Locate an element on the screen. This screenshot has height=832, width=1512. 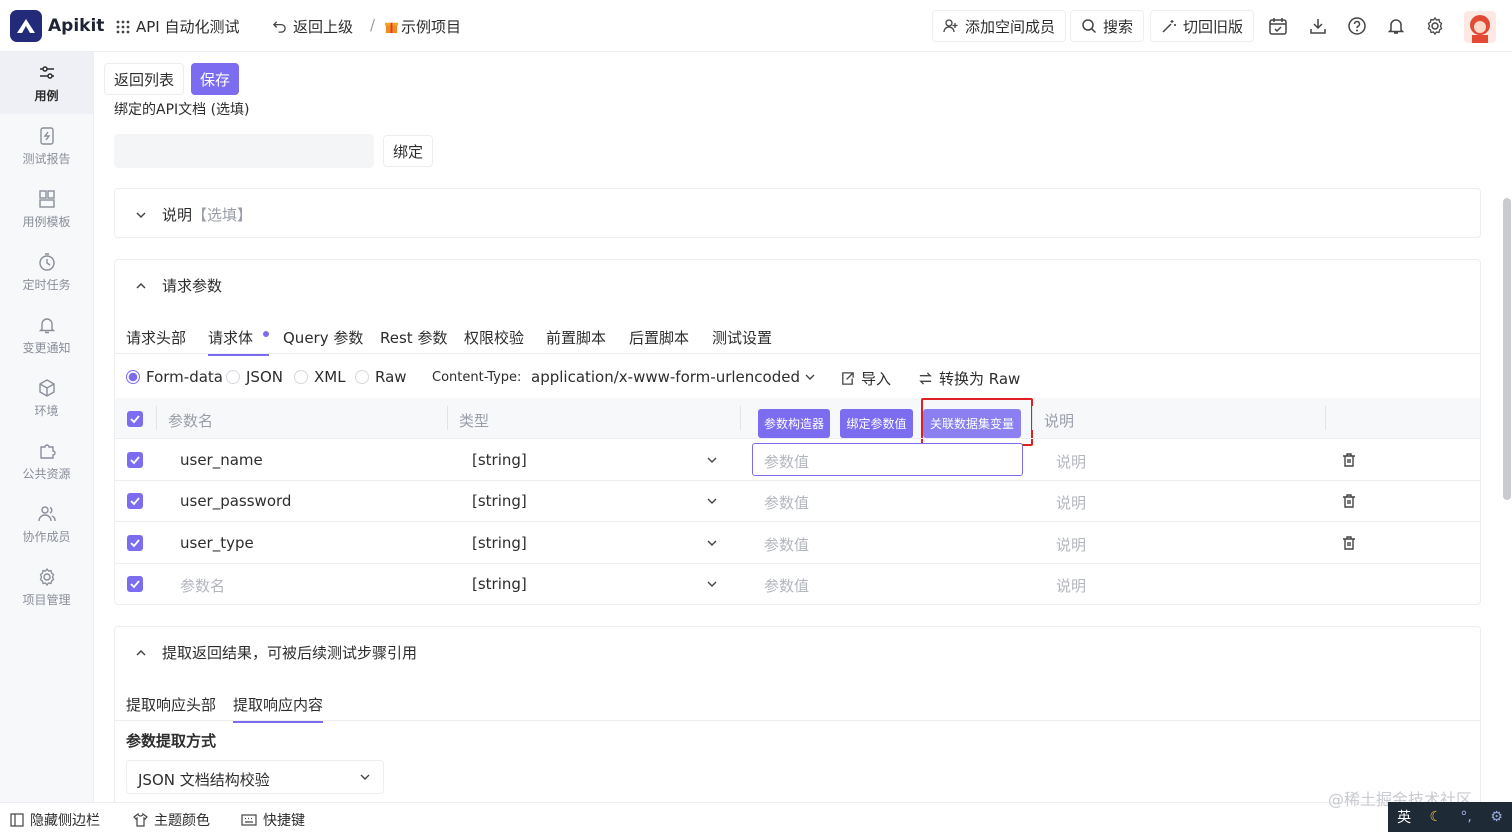
description-optional: 【选填】 is located at coordinates (222, 215).